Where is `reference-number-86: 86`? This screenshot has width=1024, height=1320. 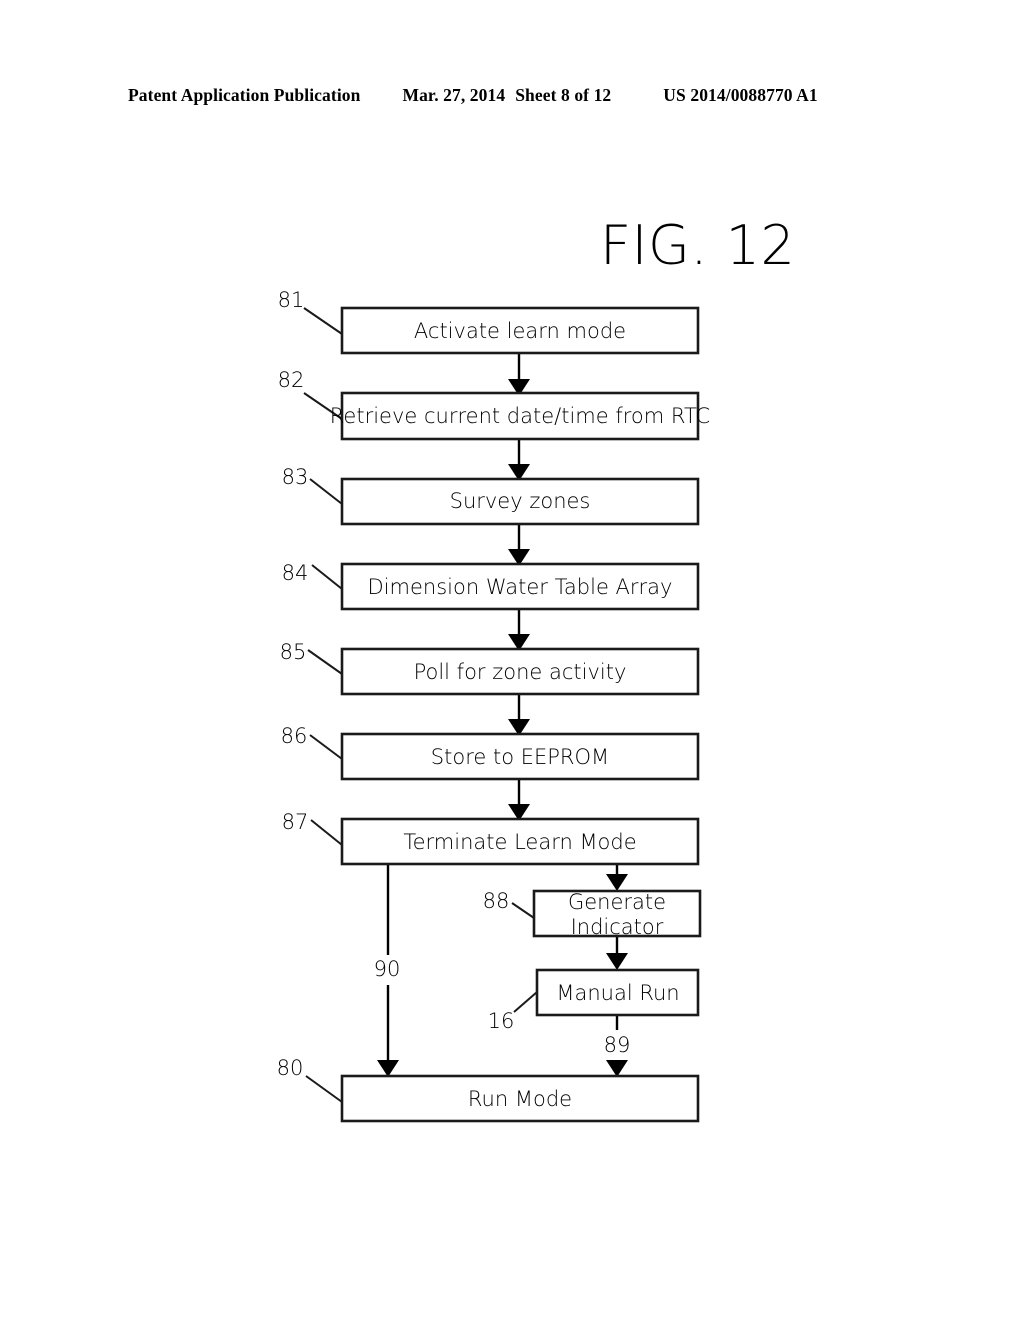
reference-number-86: 86 is located at coordinates (294, 736).